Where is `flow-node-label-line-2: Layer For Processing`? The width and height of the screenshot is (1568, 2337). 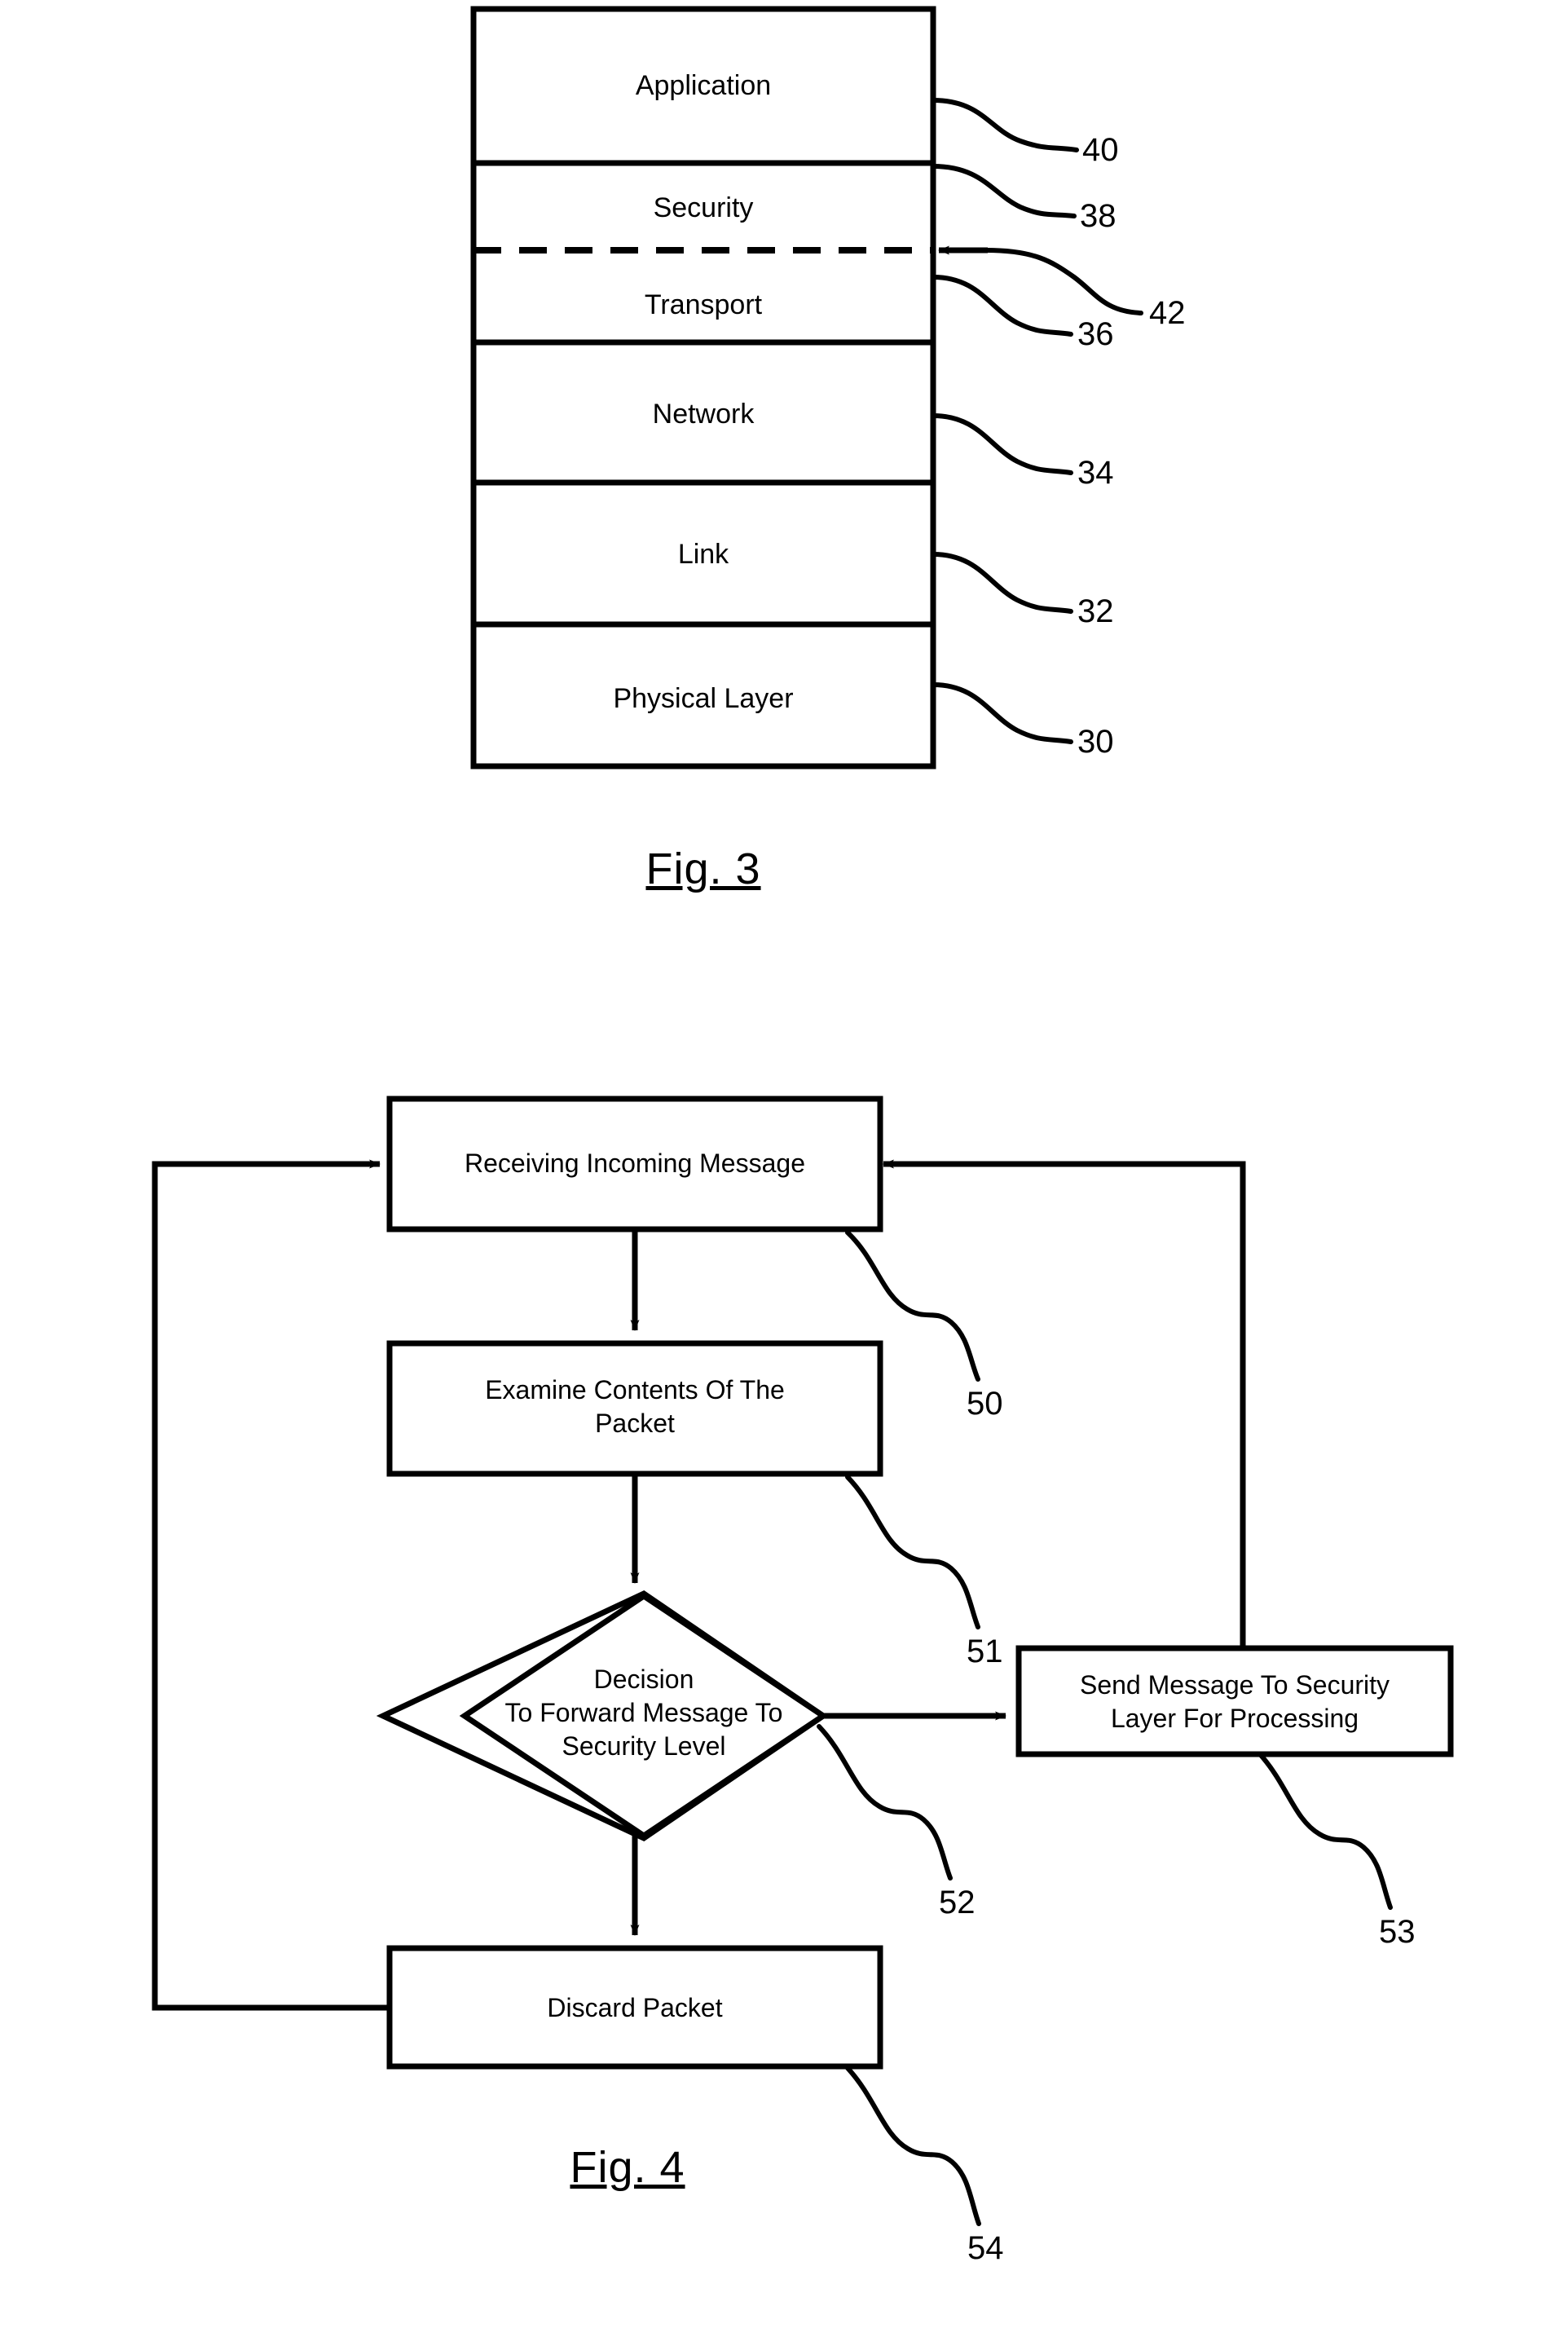 flow-node-label-line-2: Layer For Processing is located at coordinates (1234, 1718).